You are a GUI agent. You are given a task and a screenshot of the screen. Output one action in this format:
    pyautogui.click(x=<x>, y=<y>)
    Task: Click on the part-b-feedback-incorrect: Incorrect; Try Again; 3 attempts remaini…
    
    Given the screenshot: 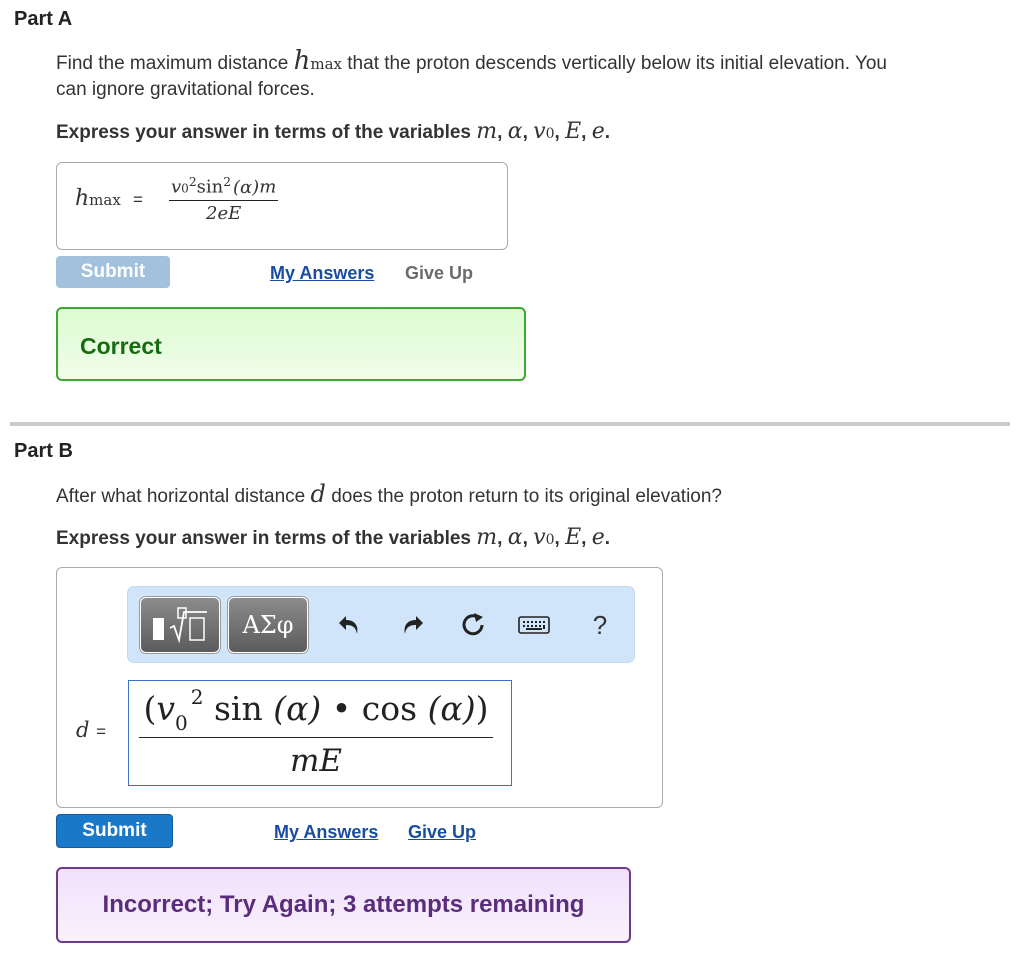 What is the action you would take?
    pyautogui.click(x=343, y=905)
    